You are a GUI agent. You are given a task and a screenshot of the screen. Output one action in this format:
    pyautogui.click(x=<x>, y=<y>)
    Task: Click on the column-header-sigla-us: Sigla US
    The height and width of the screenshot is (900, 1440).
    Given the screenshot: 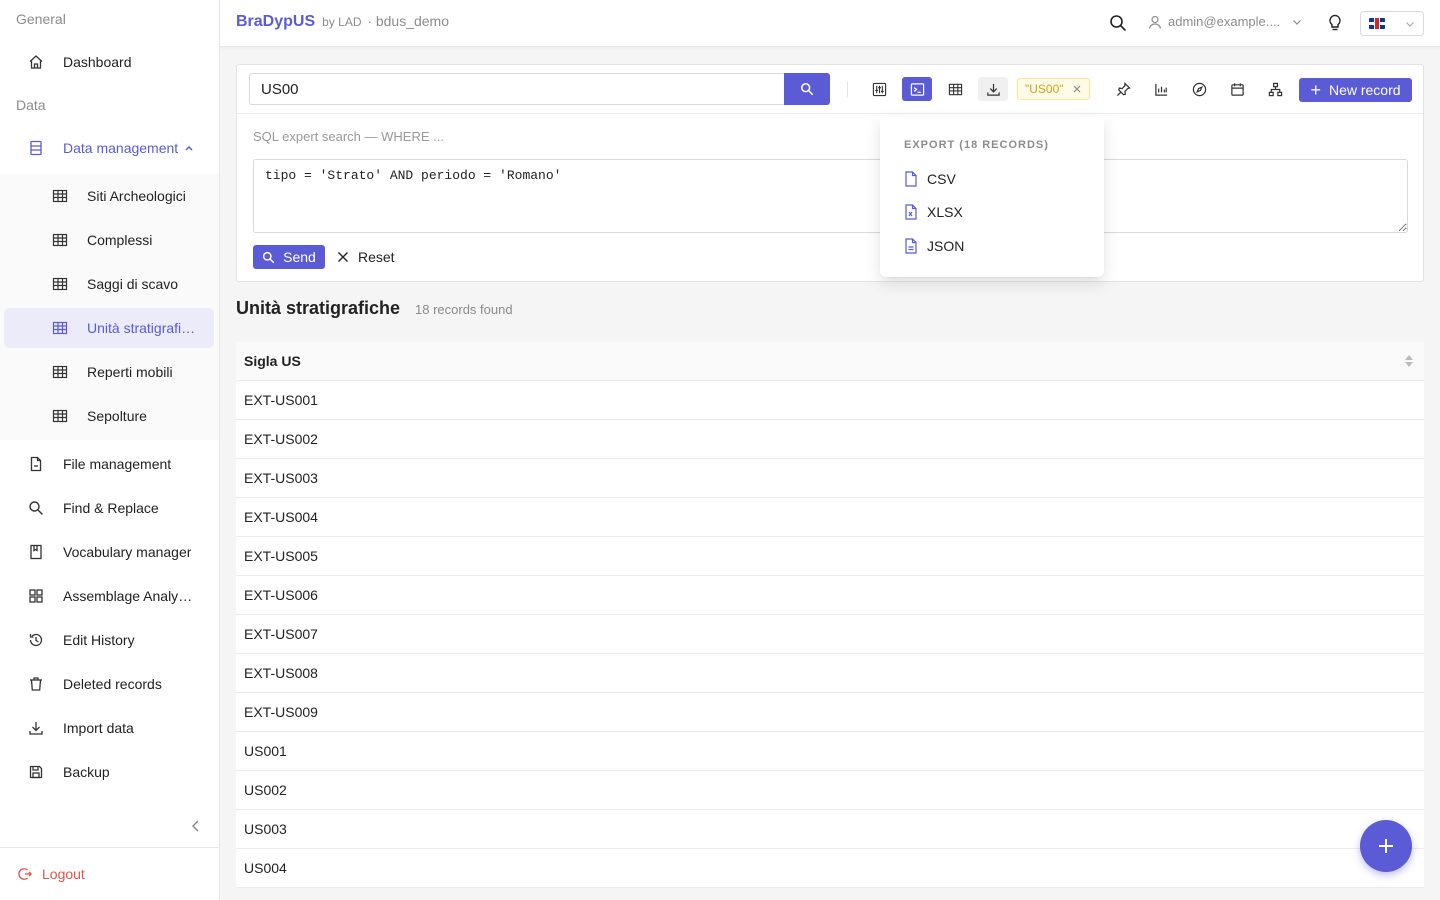 What is the action you would take?
    pyautogui.click(x=830, y=361)
    